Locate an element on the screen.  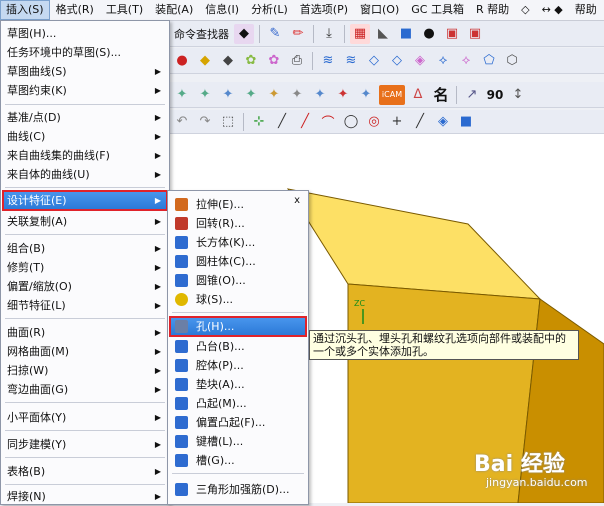
menu-gc-toolbox: GC 工具箱 is located at coordinates (437, 10).